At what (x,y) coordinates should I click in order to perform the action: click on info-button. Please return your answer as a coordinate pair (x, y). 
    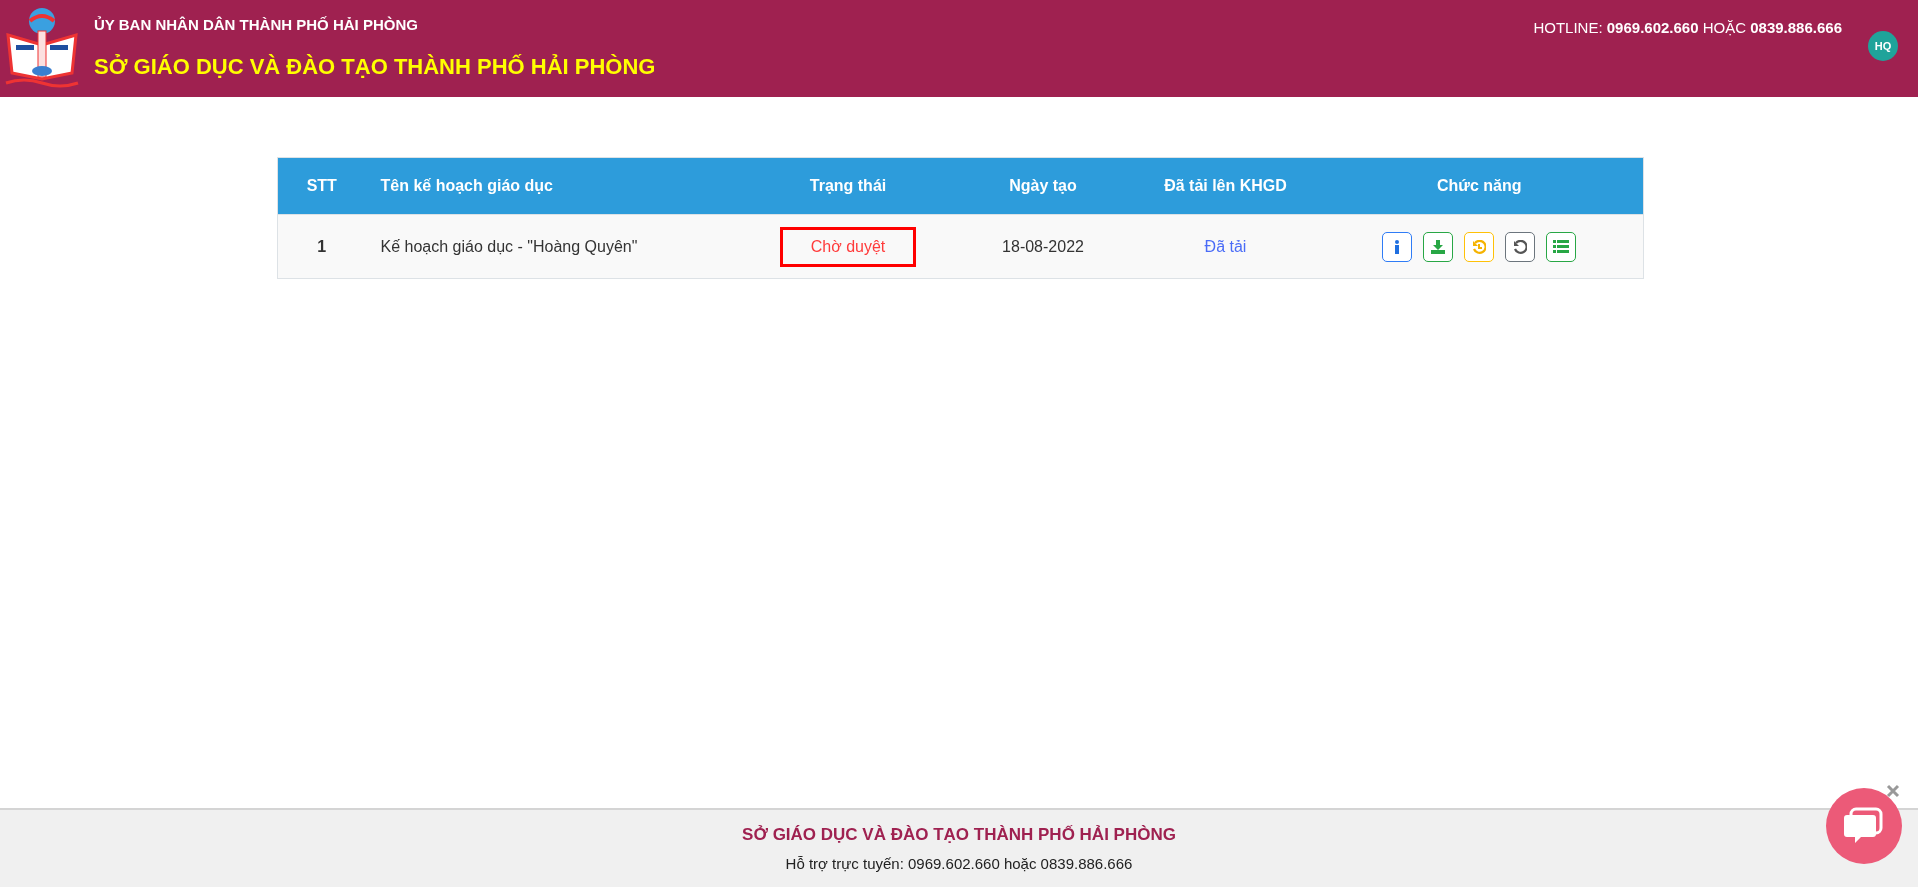
    Looking at the image, I should click on (1397, 246).